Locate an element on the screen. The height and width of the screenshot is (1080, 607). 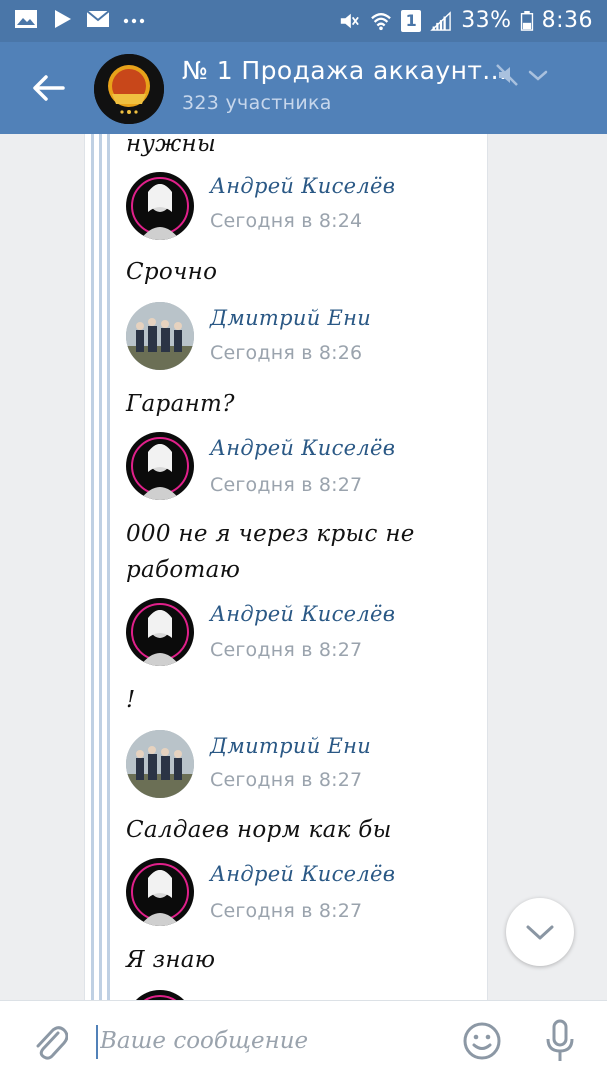
message-text: Я знаю is located at coordinates (171, 960).